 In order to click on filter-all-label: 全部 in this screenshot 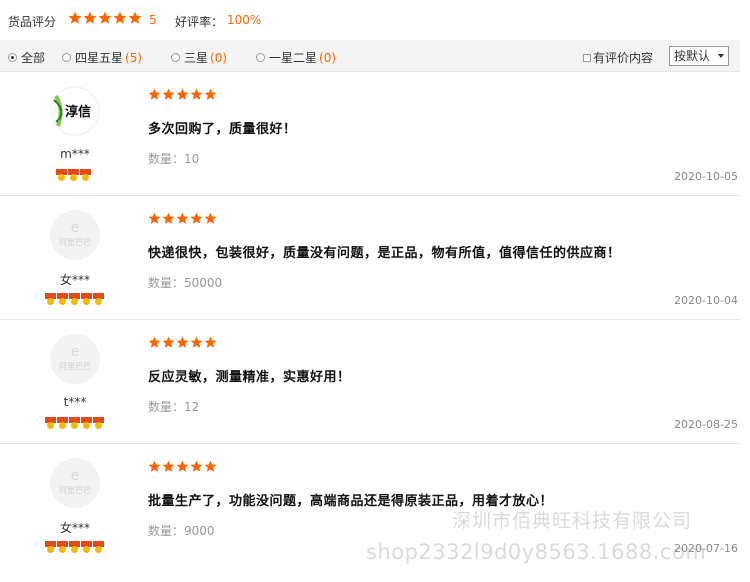, I will do `click(33, 58)`.